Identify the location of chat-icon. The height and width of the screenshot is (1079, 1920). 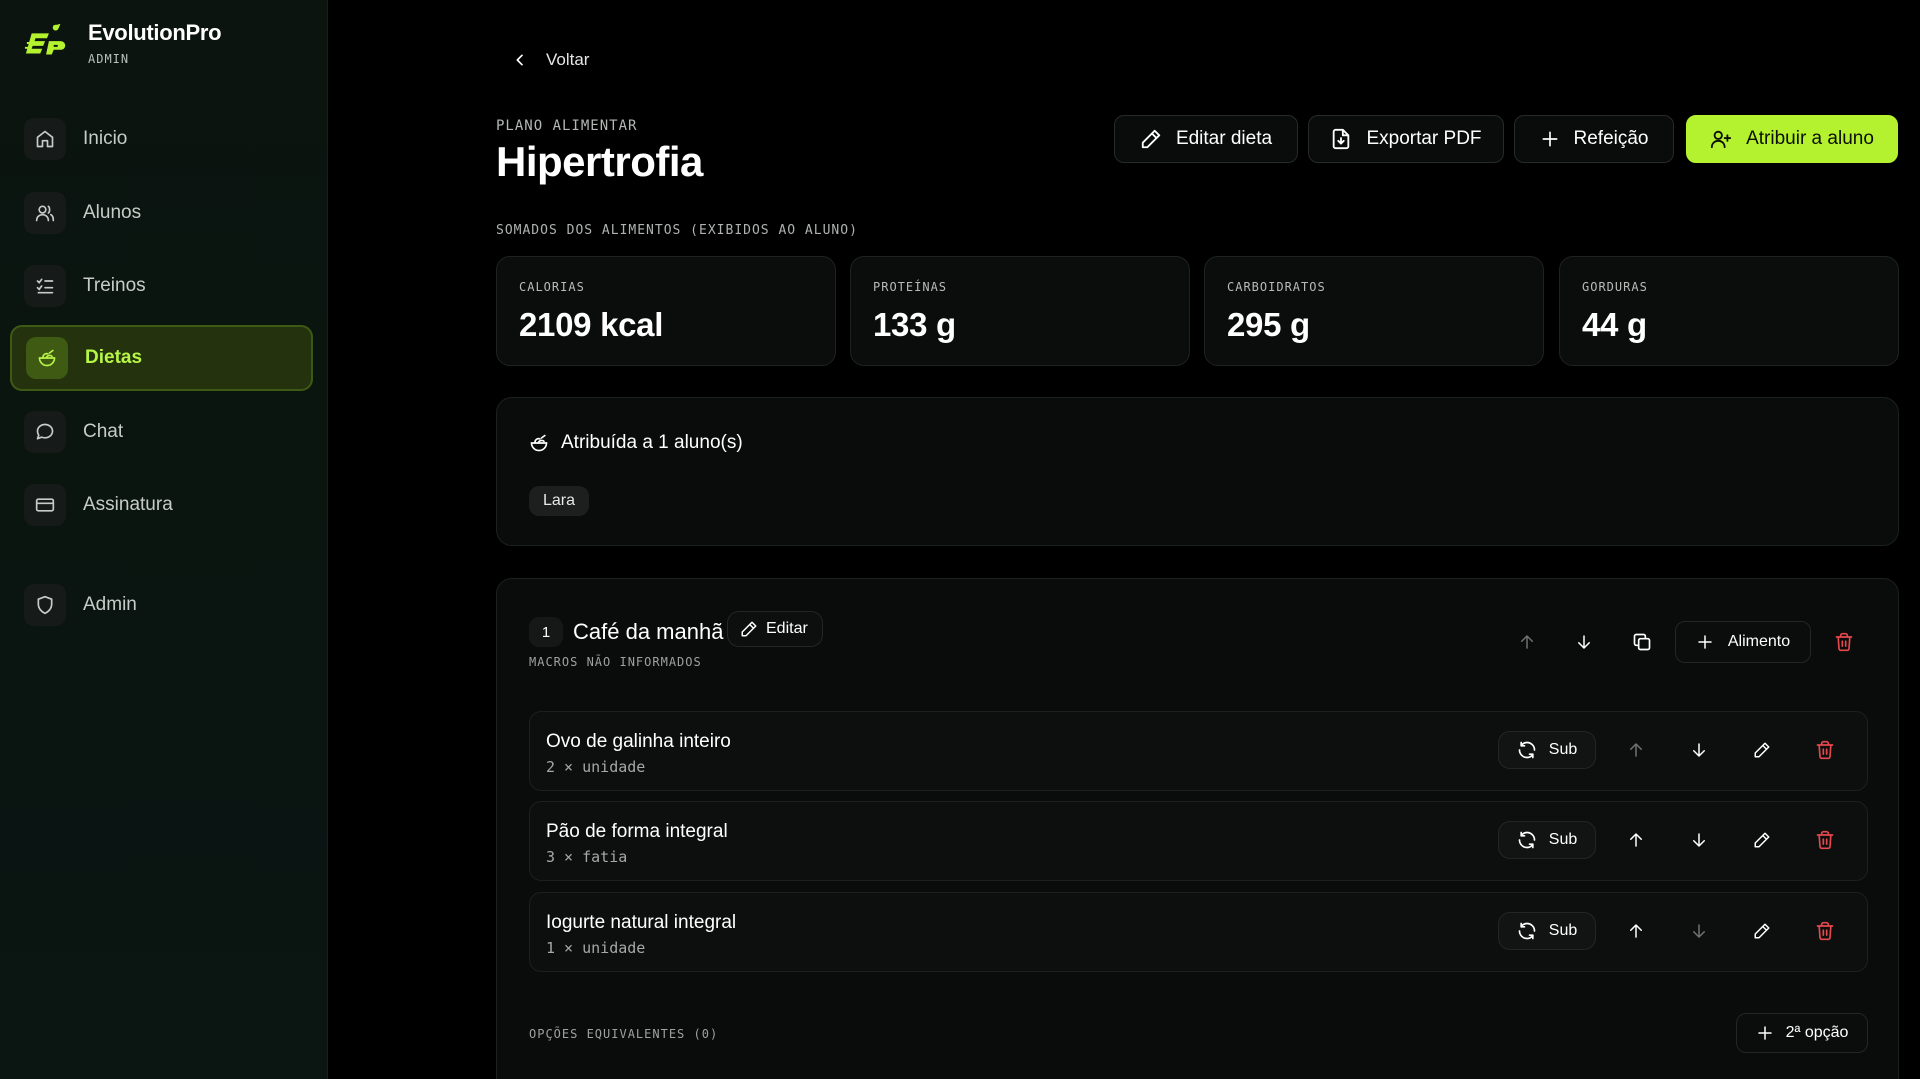
(45, 432).